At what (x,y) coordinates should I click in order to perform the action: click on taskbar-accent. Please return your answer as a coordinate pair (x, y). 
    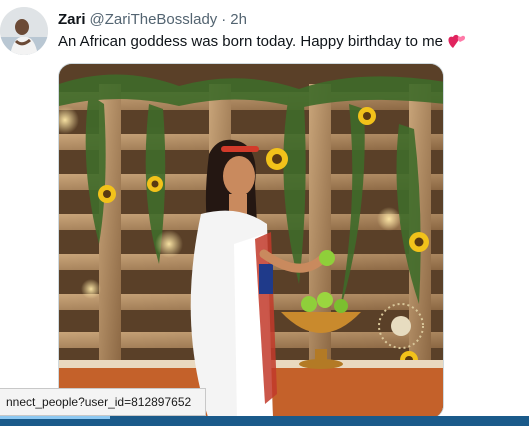
    Looking at the image, I should click on (55, 417).